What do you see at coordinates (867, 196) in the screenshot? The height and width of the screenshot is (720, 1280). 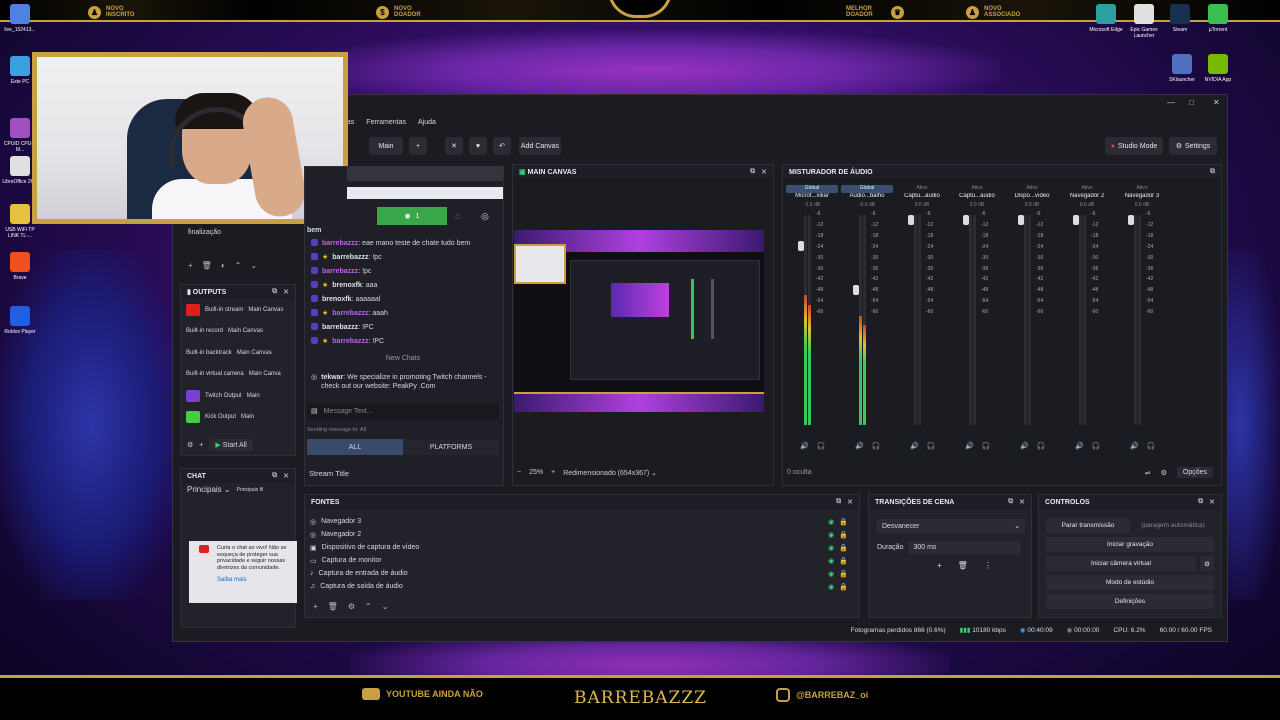 I see `channel-name: Áudio...balho` at bounding box center [867, 196].